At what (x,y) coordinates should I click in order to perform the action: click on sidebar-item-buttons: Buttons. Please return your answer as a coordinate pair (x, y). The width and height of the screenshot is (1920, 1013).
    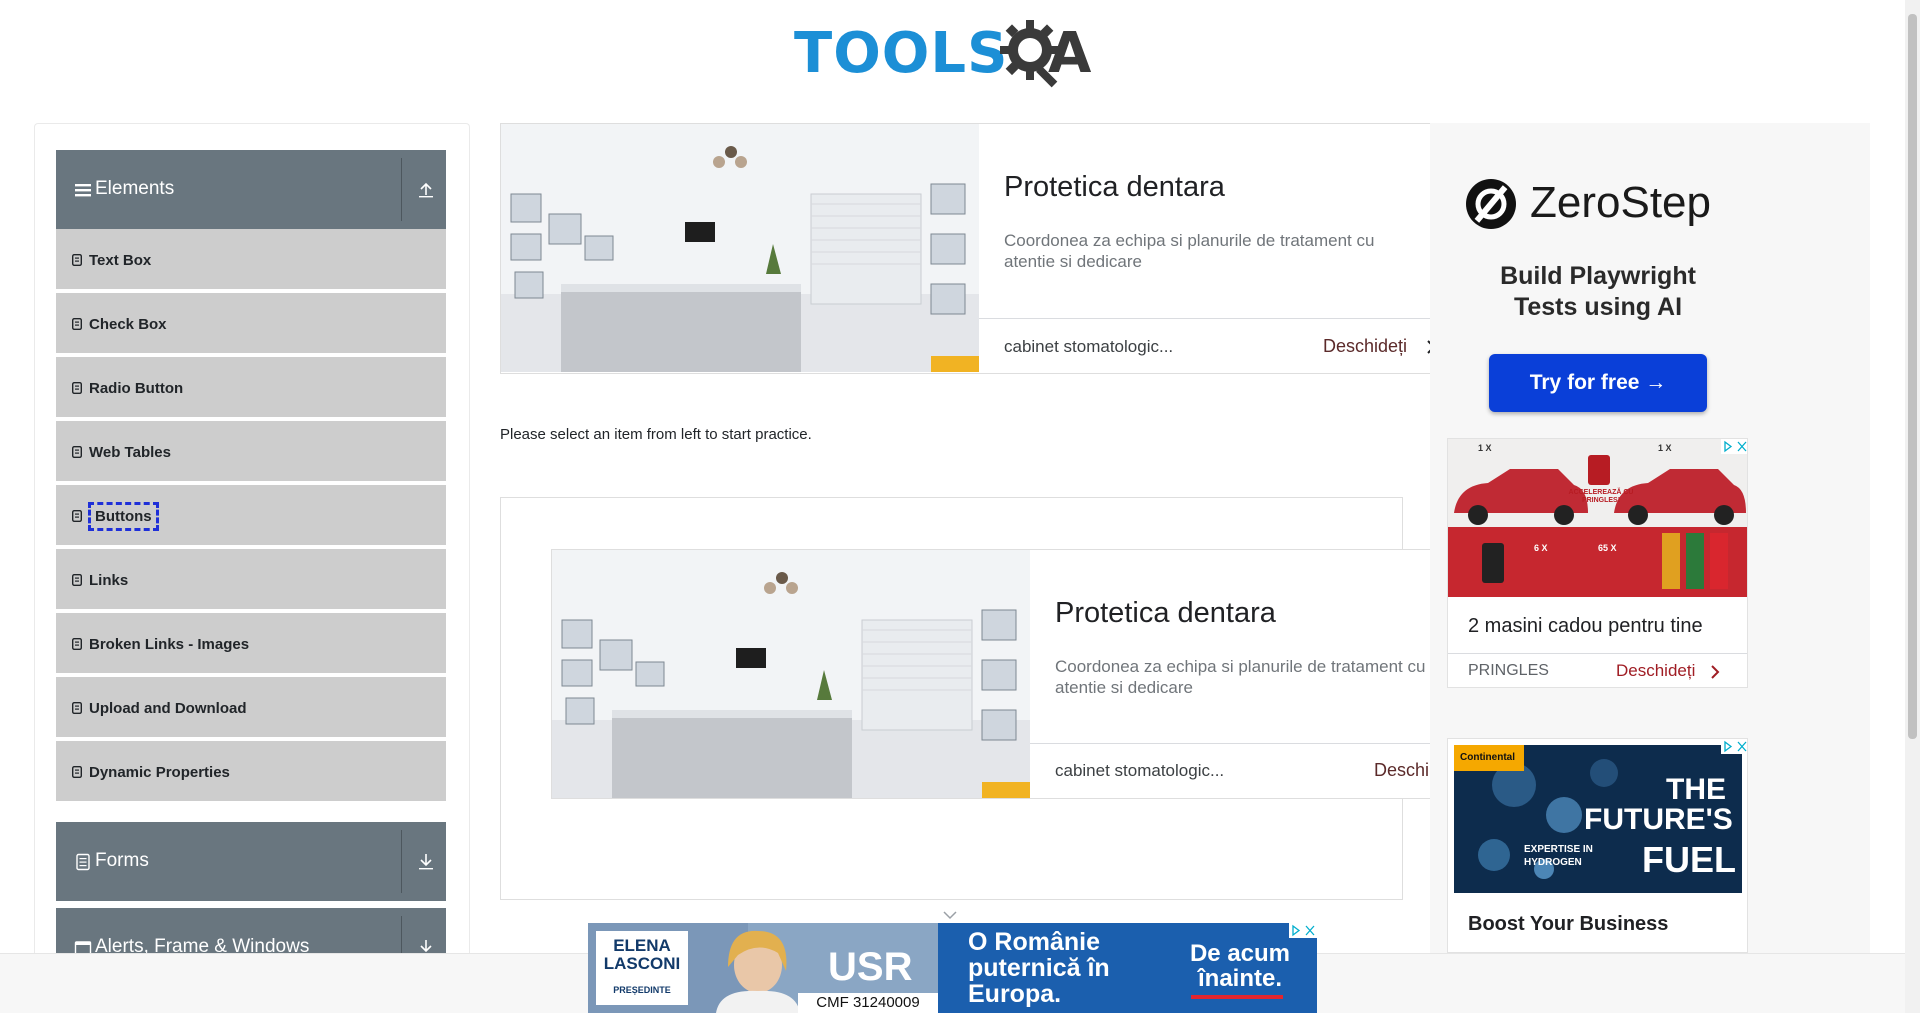
    Looking at the image, I should click on (251, 516).